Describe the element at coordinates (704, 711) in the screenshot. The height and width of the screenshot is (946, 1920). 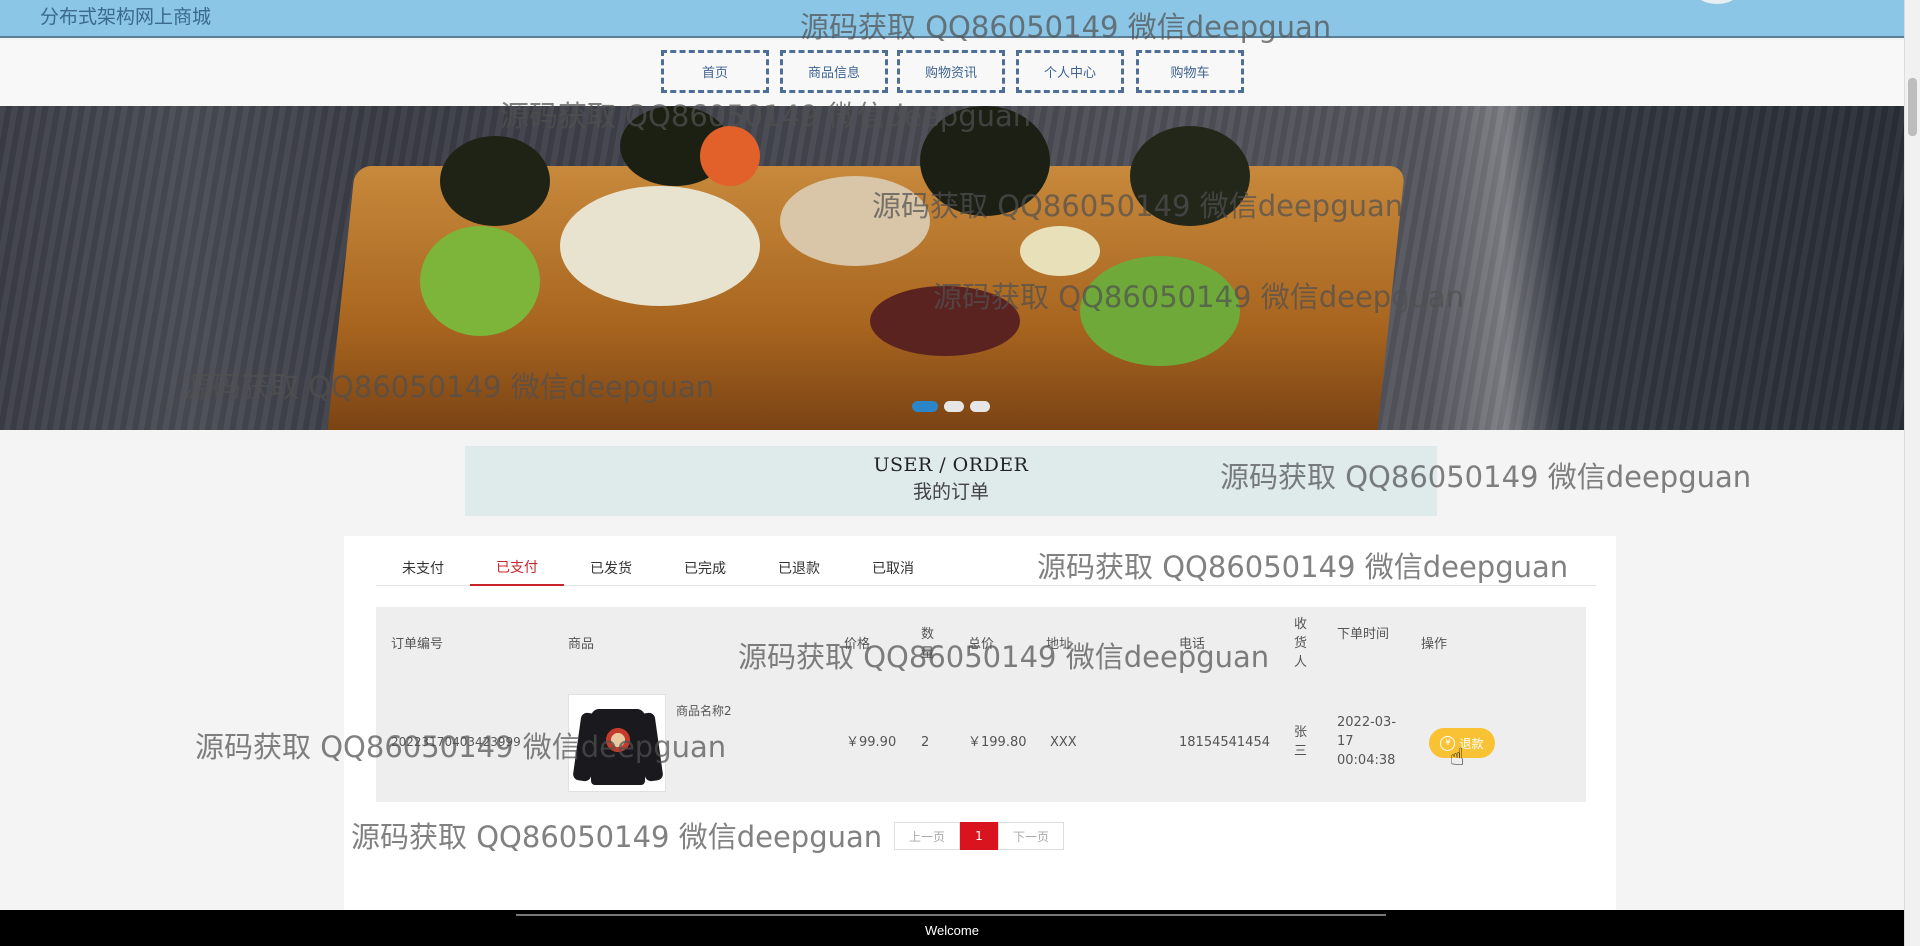
I see `product-name: 商品名称2` at that location.